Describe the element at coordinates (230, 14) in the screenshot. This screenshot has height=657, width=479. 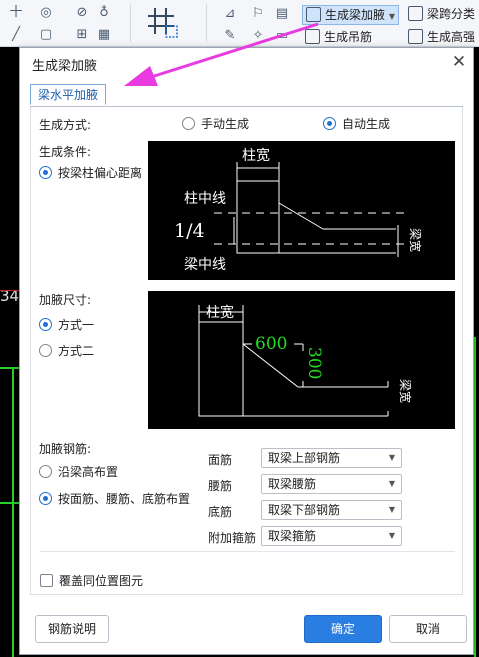
I see `paint-icon: ⊿` at that location.